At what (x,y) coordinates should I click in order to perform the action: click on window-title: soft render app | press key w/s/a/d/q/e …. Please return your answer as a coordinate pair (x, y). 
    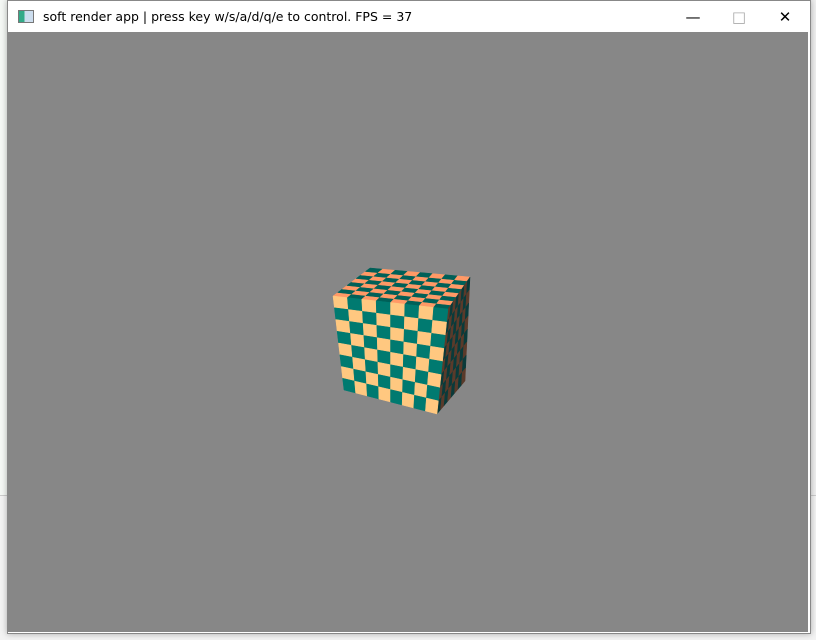
    Looking at the image, I should click on (228, 16).